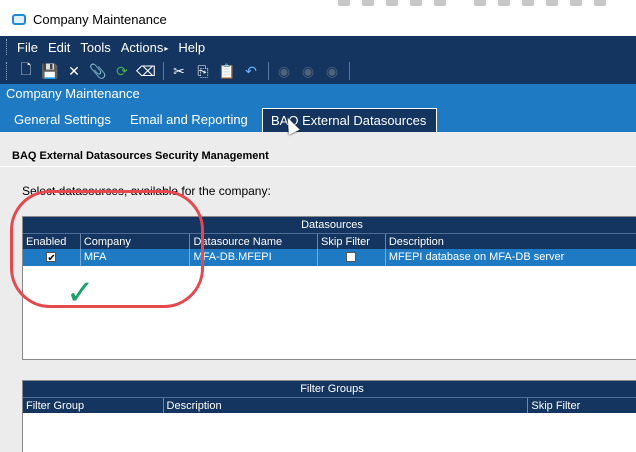  Describe the element at coordinates (318, 94) in the screenshot. I see `module-header: Company Maintenance` at that location.